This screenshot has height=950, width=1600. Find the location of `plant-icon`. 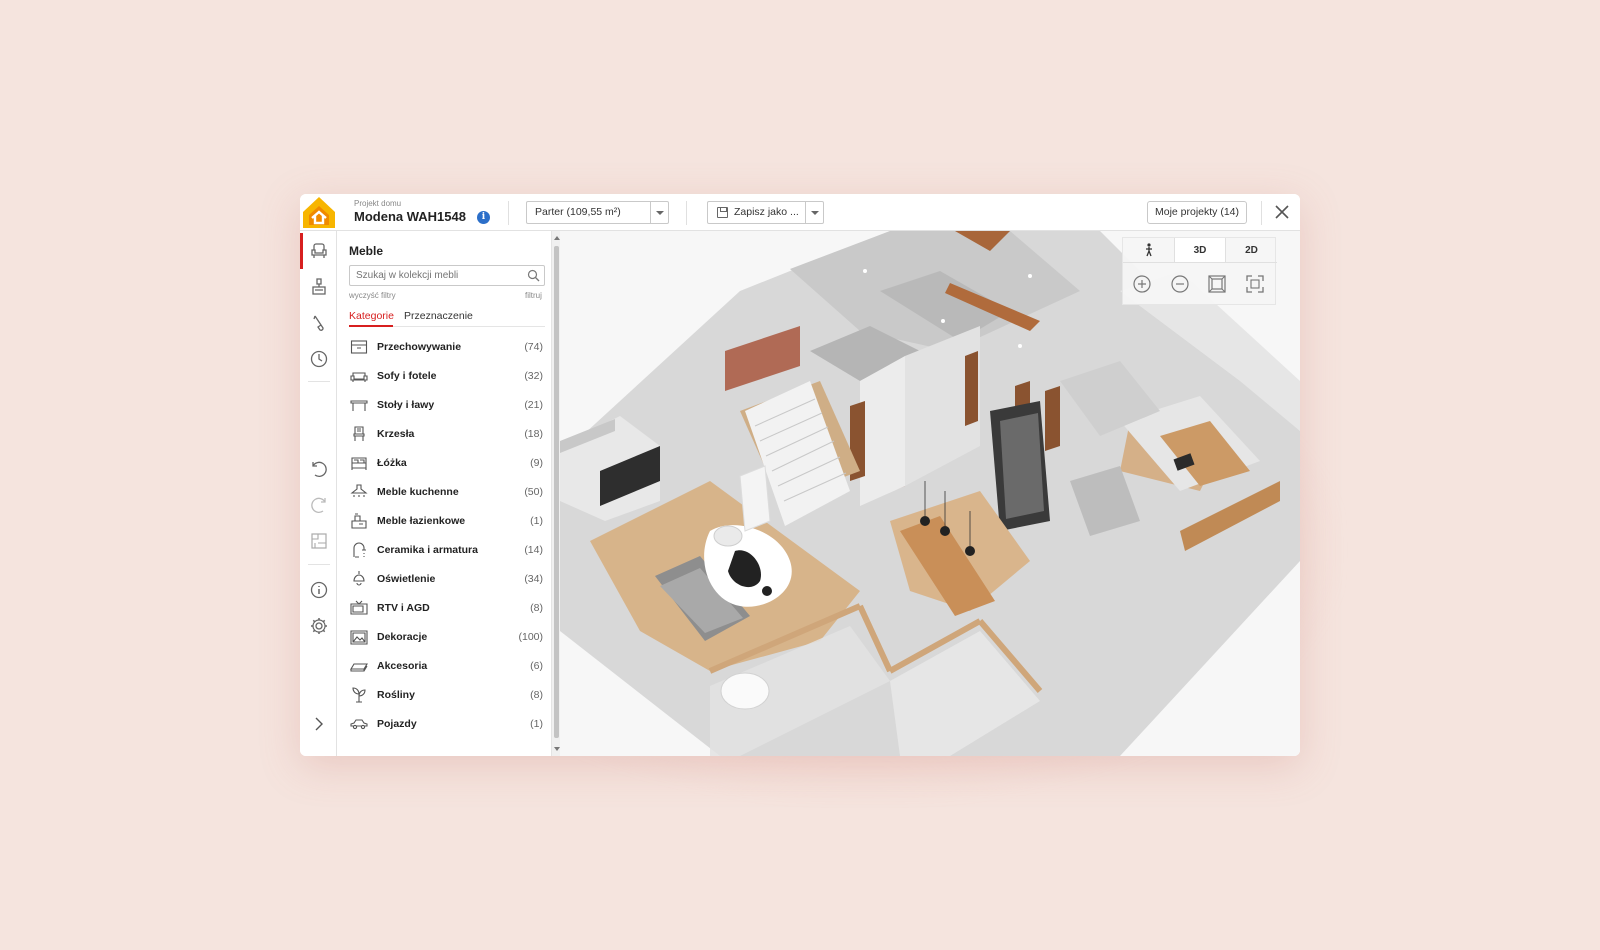

plant-icon is located at coordinates (359, 695).